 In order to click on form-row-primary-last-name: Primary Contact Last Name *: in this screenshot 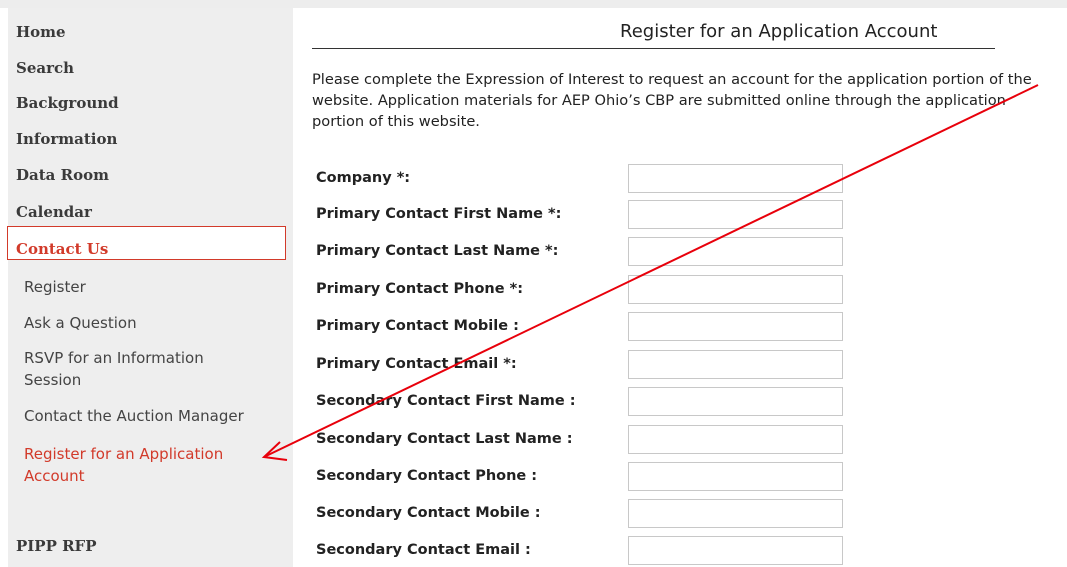, I will do `click(586, 252)`.